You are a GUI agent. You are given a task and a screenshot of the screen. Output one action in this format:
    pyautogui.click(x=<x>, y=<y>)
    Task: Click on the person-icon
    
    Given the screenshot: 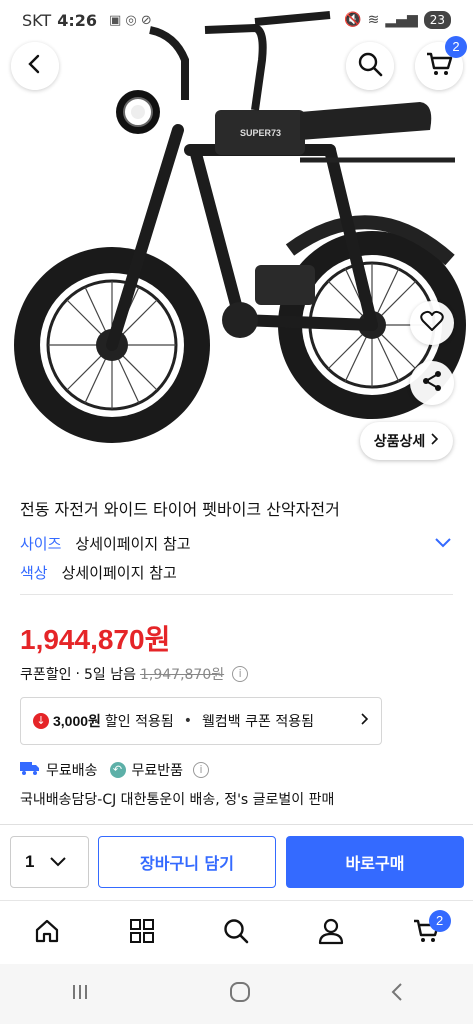 What is the action you would take?
    pyautogui.click(x=331, y=933)
    